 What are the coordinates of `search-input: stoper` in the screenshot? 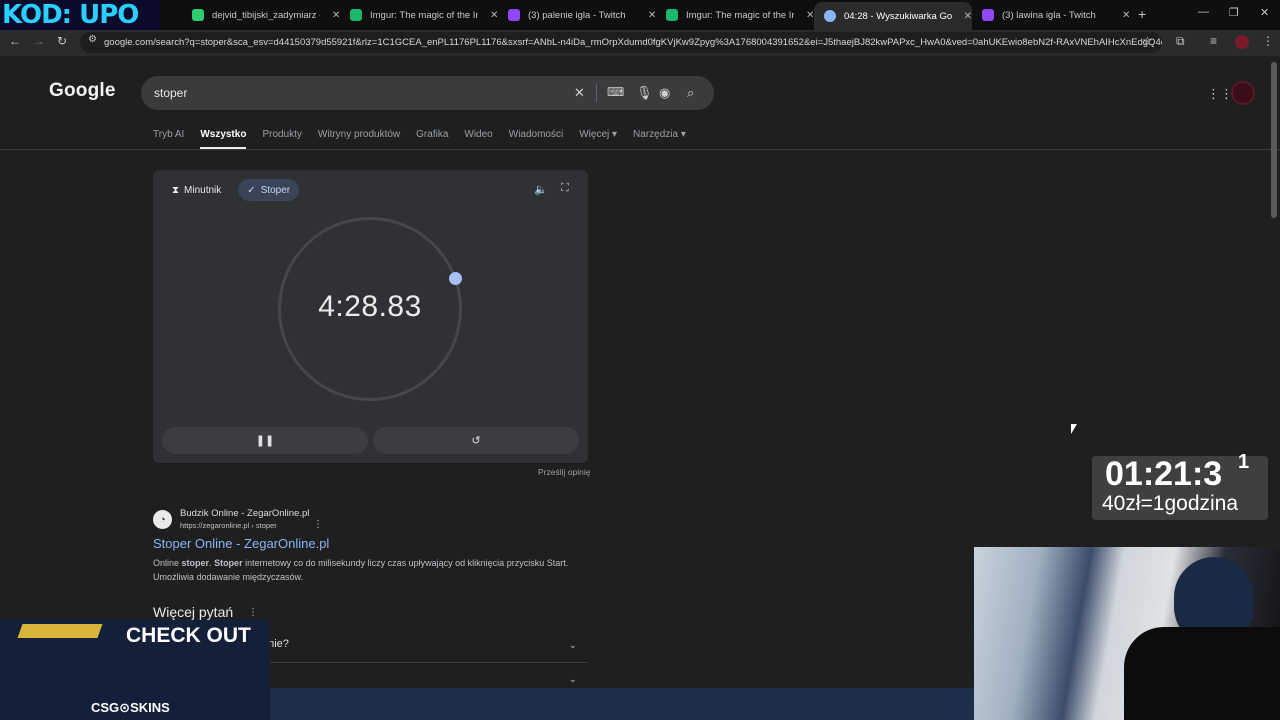 It's located at (170, 93).